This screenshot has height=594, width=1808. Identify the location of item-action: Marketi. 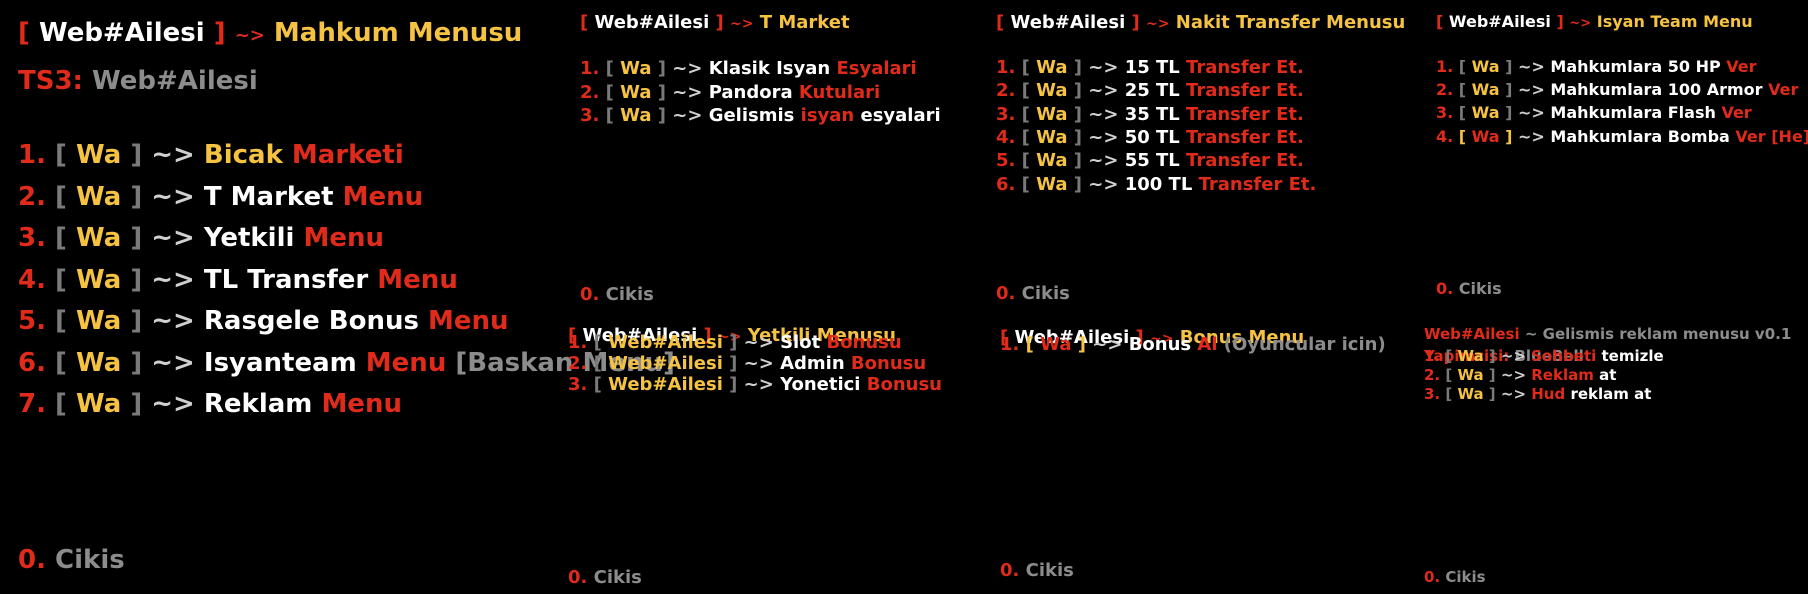
(347, 155).